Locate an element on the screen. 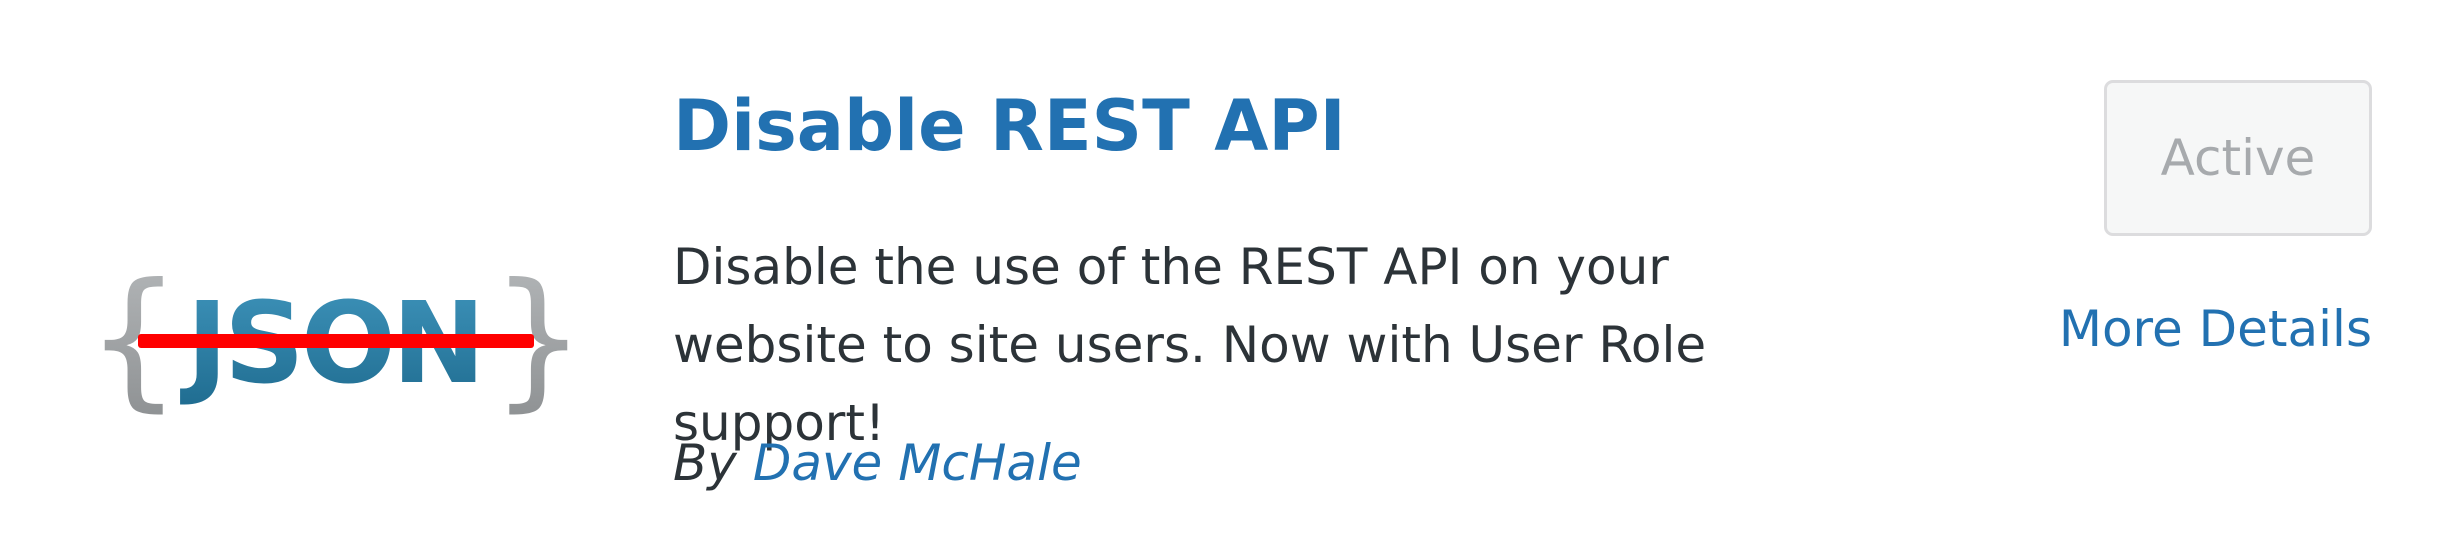 The image size is (2440, 538). plugin-author: By Dave McHale is located at coordinates (877, 463).